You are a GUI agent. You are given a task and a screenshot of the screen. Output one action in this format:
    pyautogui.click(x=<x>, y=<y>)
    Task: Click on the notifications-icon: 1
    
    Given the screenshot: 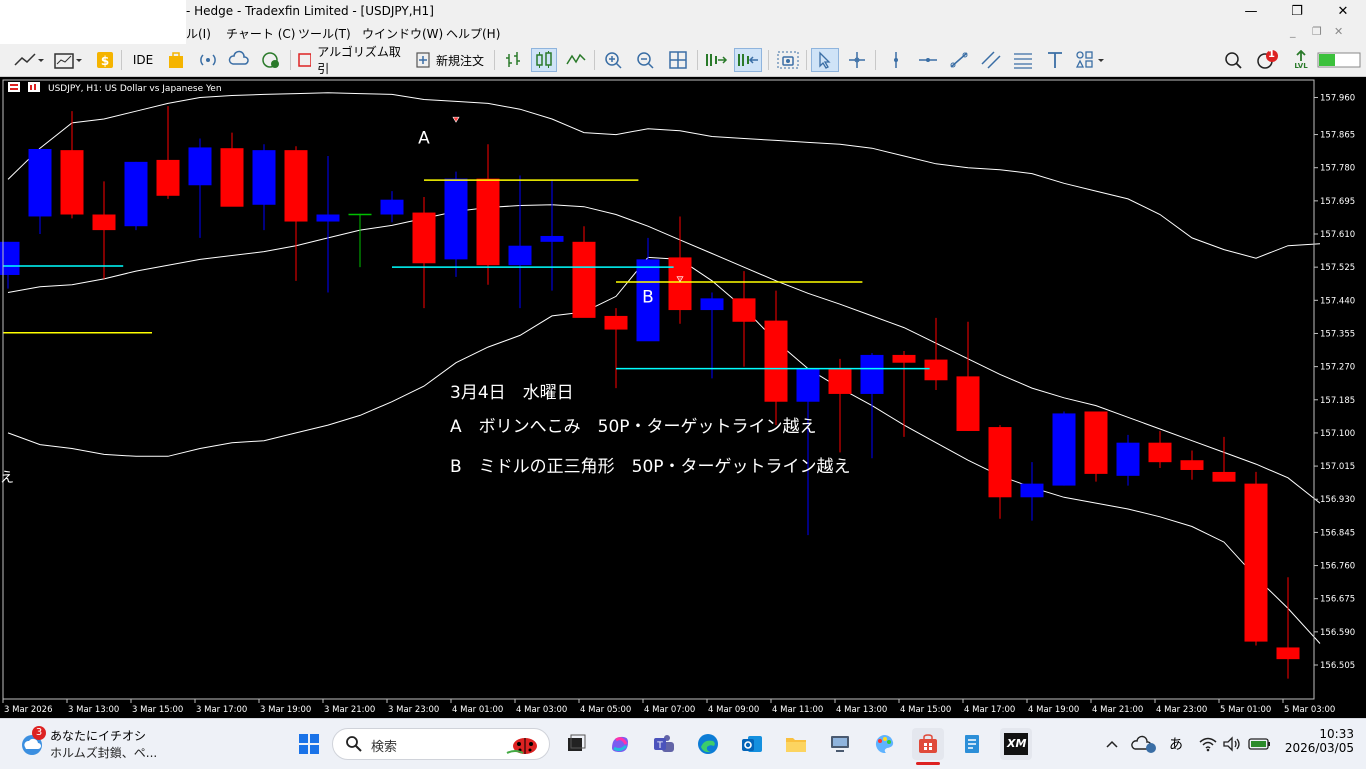 What is the action you would take?
    pyautogui.click(x=1268, y=60)
    